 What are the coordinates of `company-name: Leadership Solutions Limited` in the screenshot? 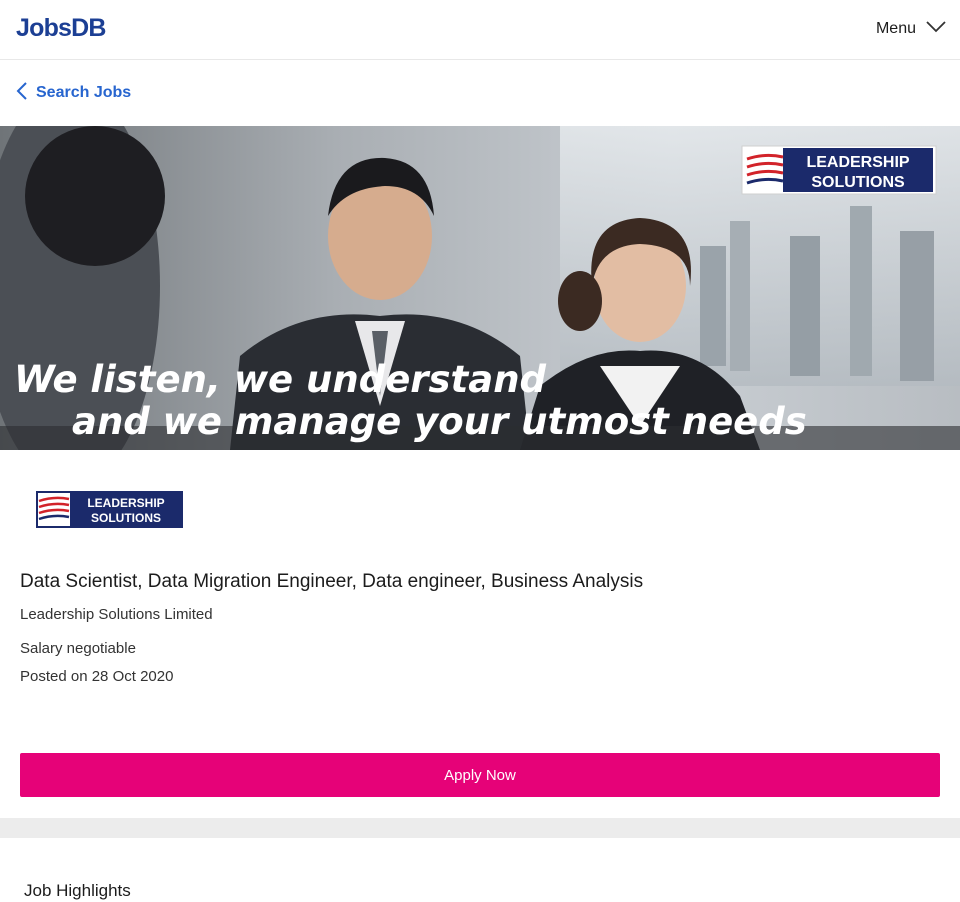 It's located at (116, 615).